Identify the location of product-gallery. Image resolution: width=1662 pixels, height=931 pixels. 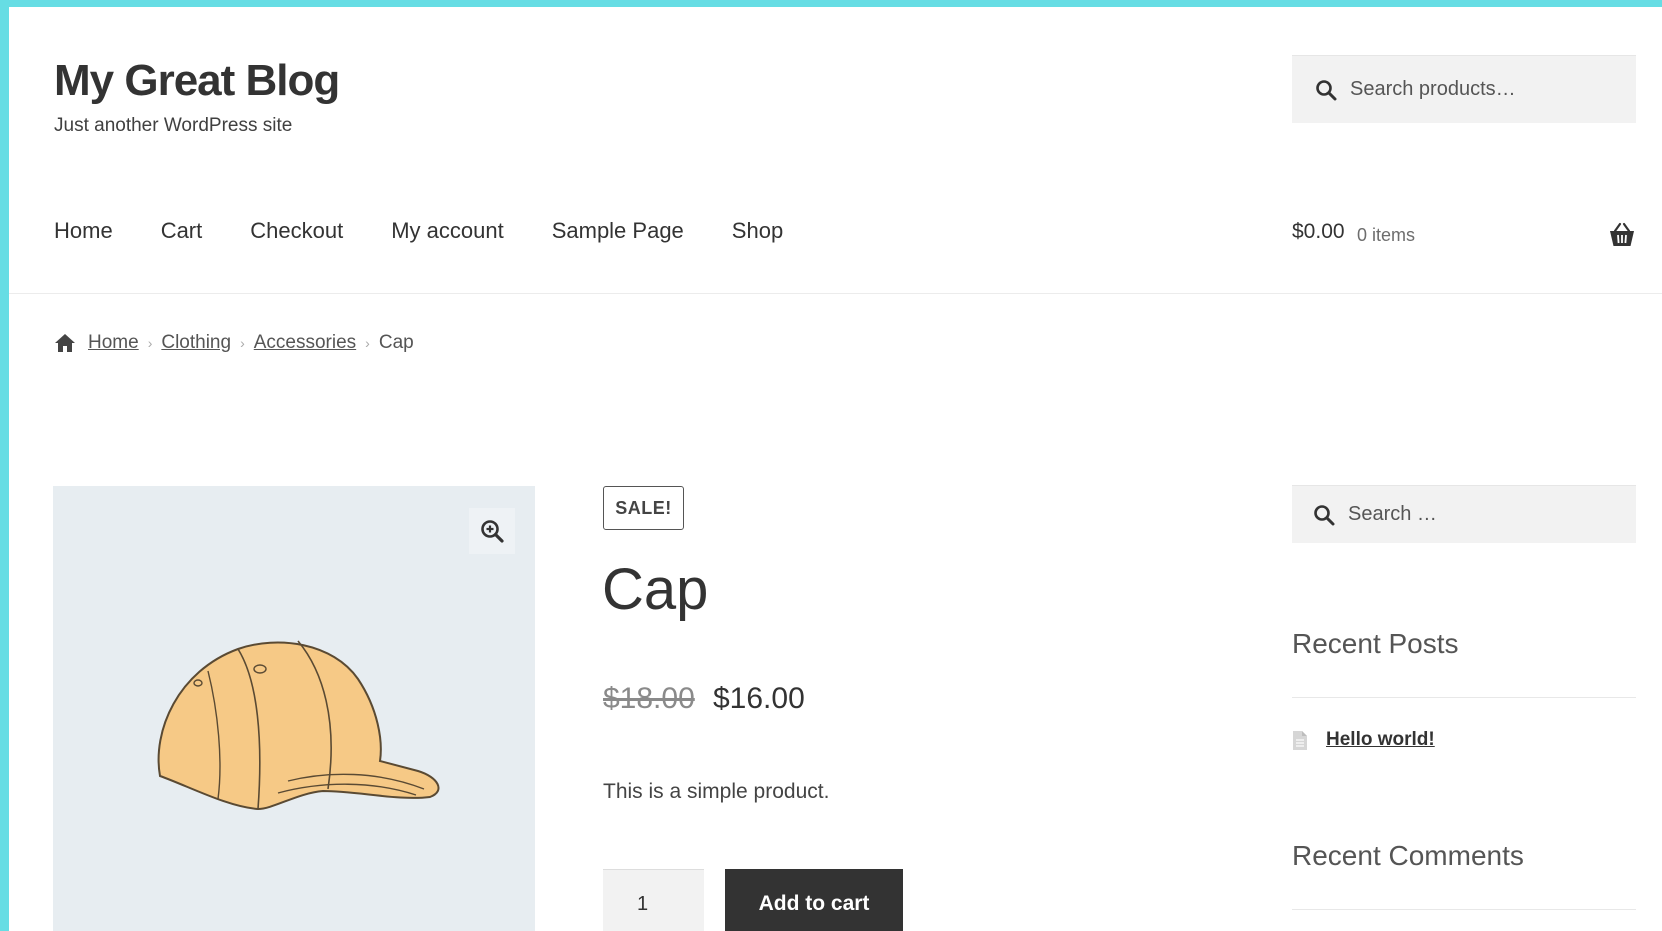
(294, 708).